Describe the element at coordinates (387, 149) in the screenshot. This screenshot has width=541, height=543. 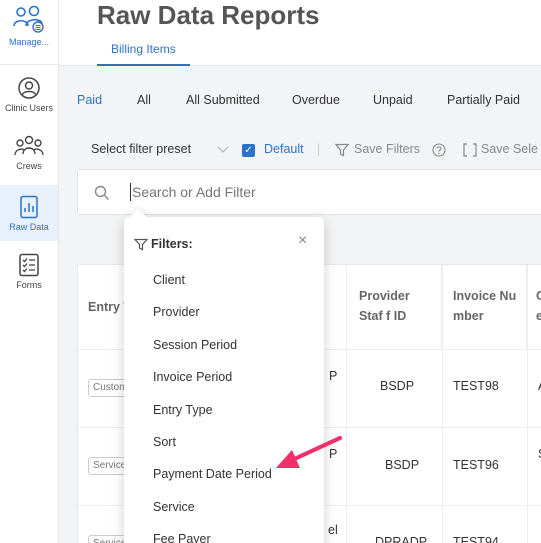
I see `save-filters-button: Save Filters` at that location.